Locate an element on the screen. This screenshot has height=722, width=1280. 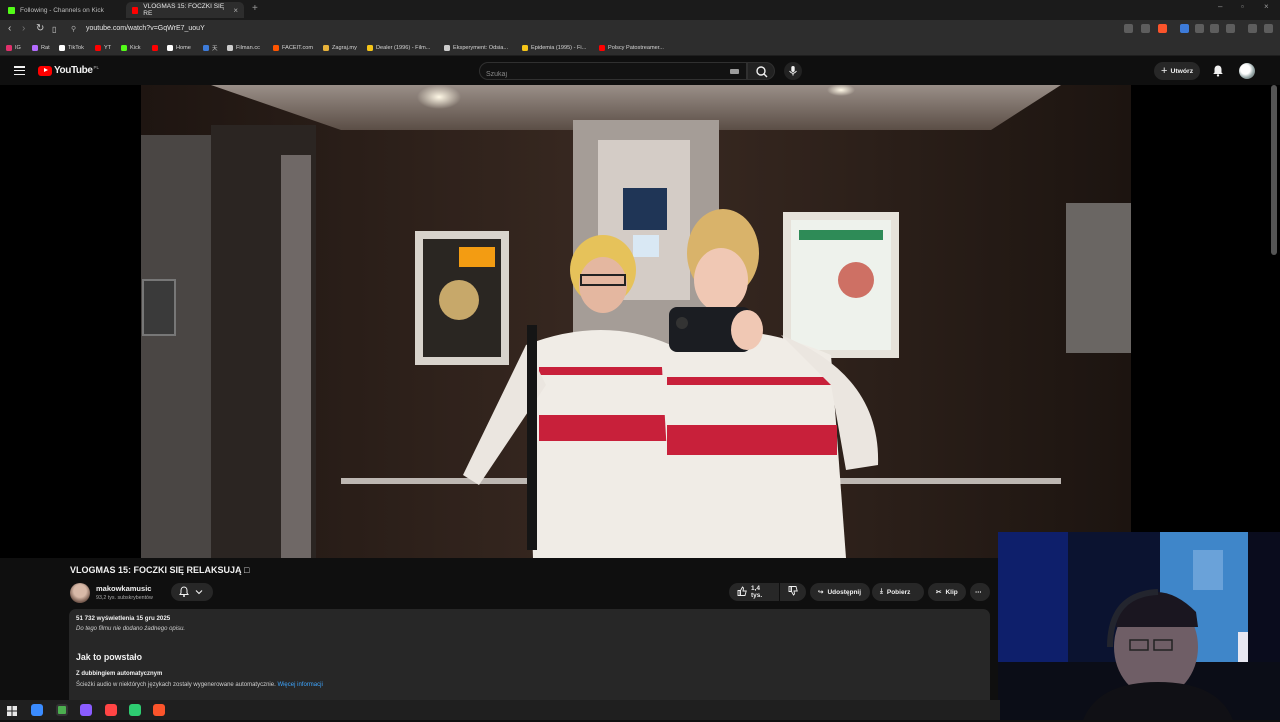
bookmark-label: Kick is located at coordinates (135, 48).